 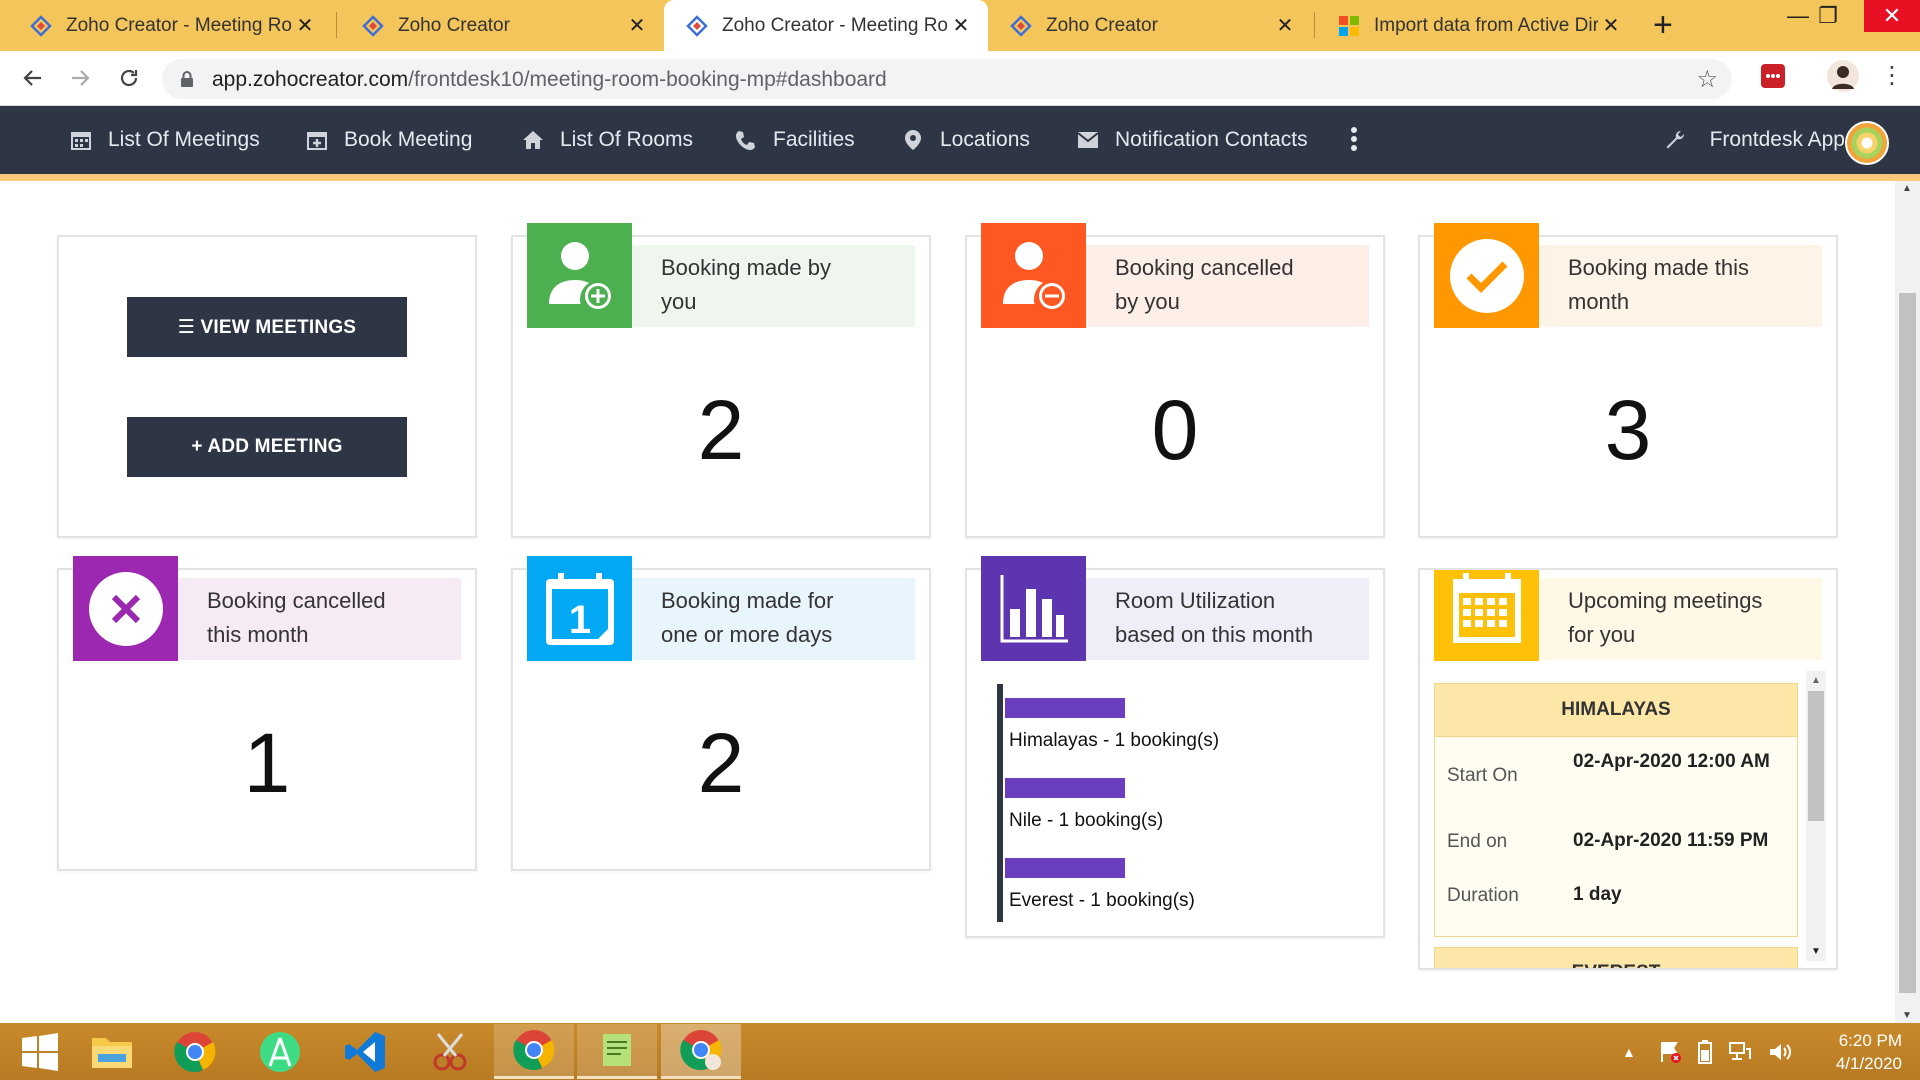 I want to click on microsoft-favicon, so click(x=1349, y=25).